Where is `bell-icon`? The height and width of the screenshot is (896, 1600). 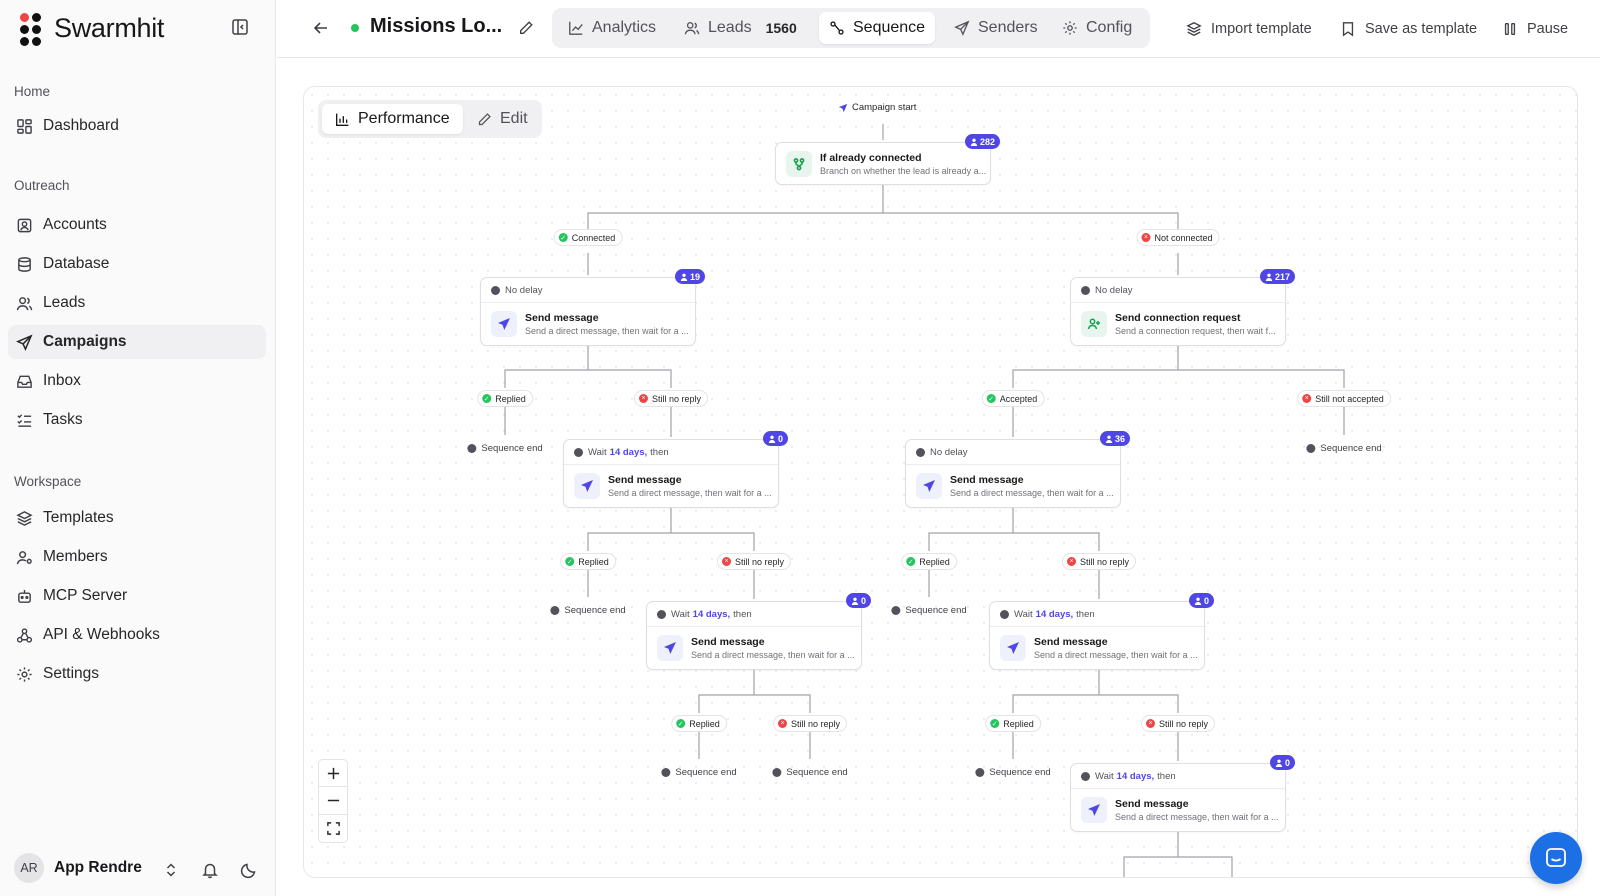
bell-icon is located at coordinates (210, 870).